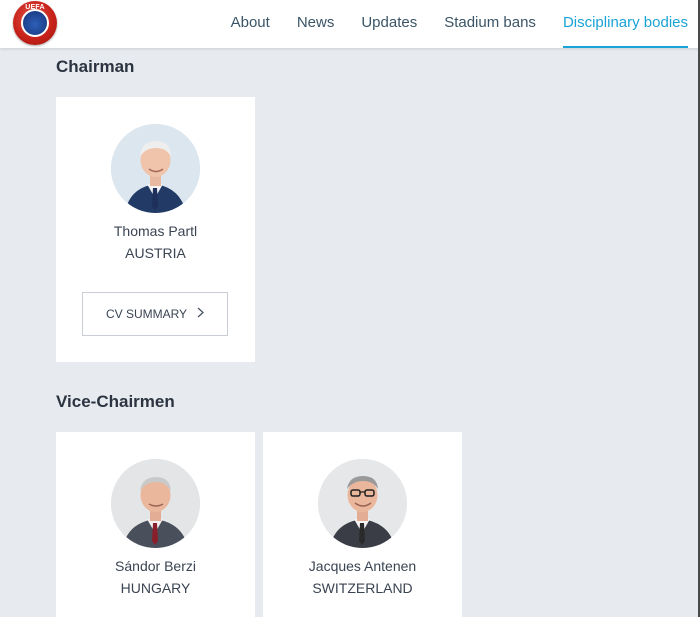 The width and height of the screenshot is (700, 617). Describe the element at coordinates (155, 566) in the screenshot. I see `member-name: Sándor Berzi` at that location.